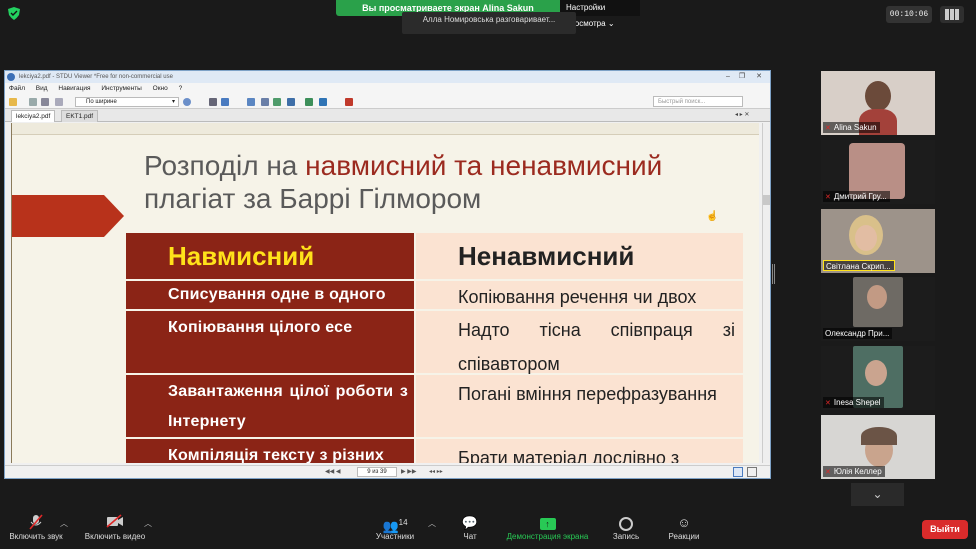 Image resolution: width=976 pixels, height=549 pixels. I want to click on scrollbar-thumb, so click(766, 200).